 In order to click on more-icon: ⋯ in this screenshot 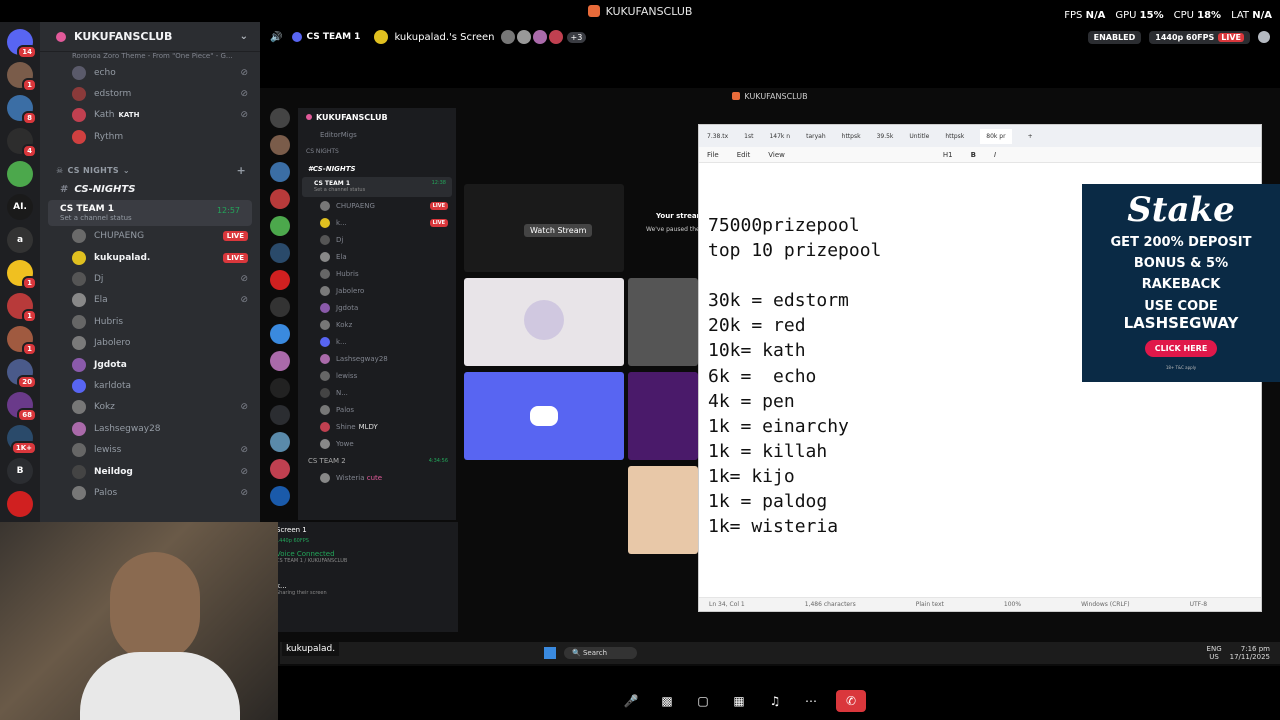, I will do `click(811, 701)`.